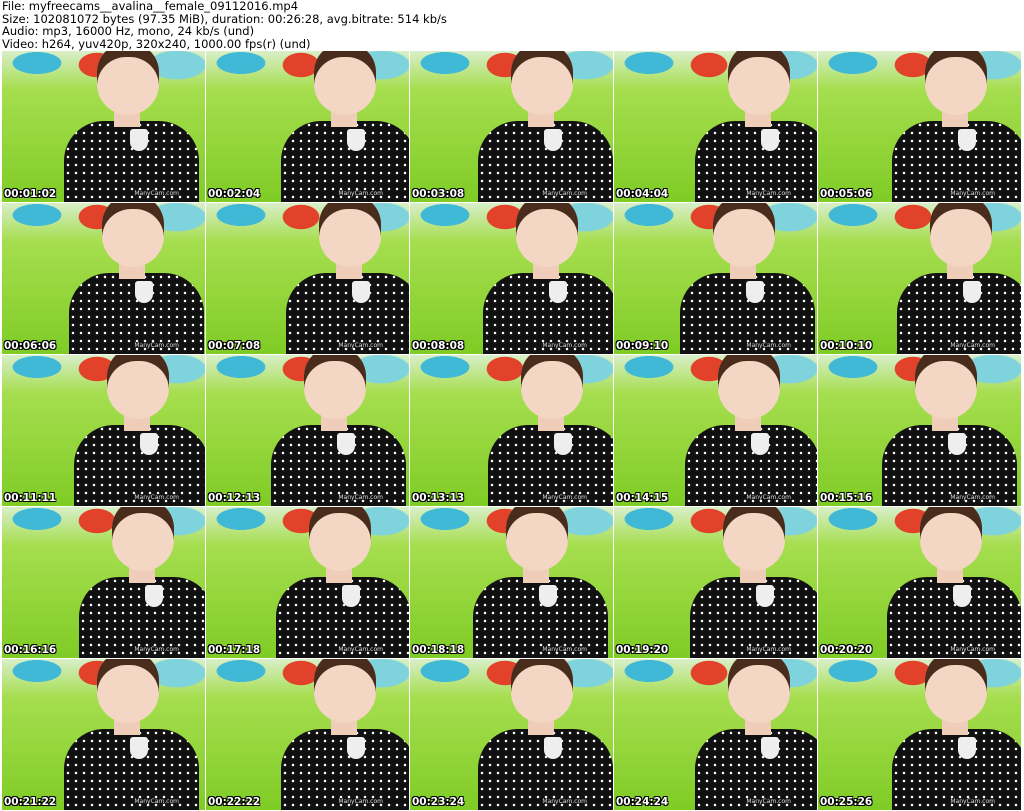 The image size is (1024, 811). Describe the element at coordinates (919, 278) in the screenshot. I see `video-thumbnail: ManyCam.com 00:10:10` at that location.